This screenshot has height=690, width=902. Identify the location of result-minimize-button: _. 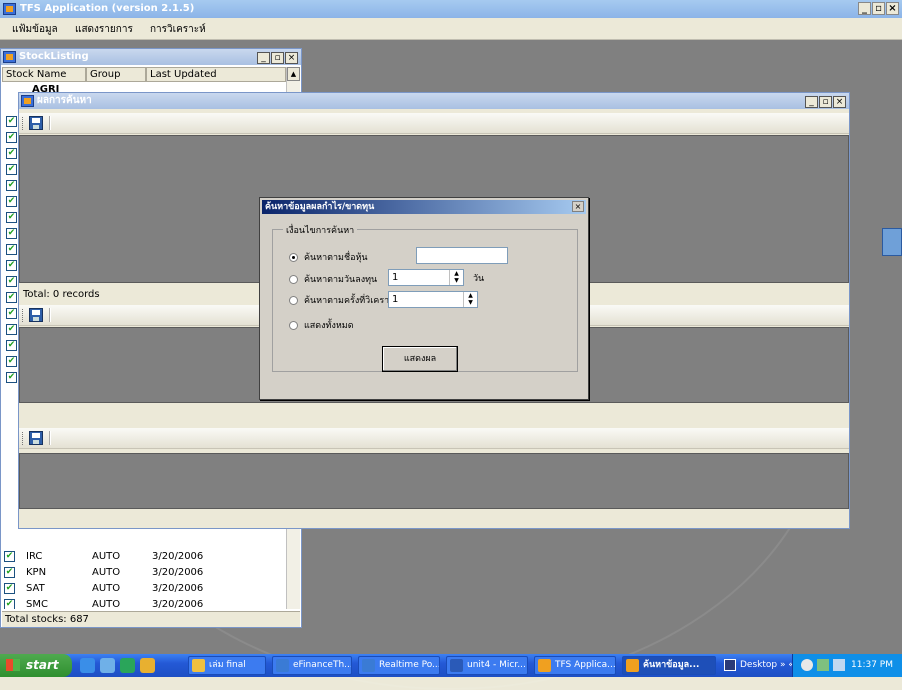
(811, 102).